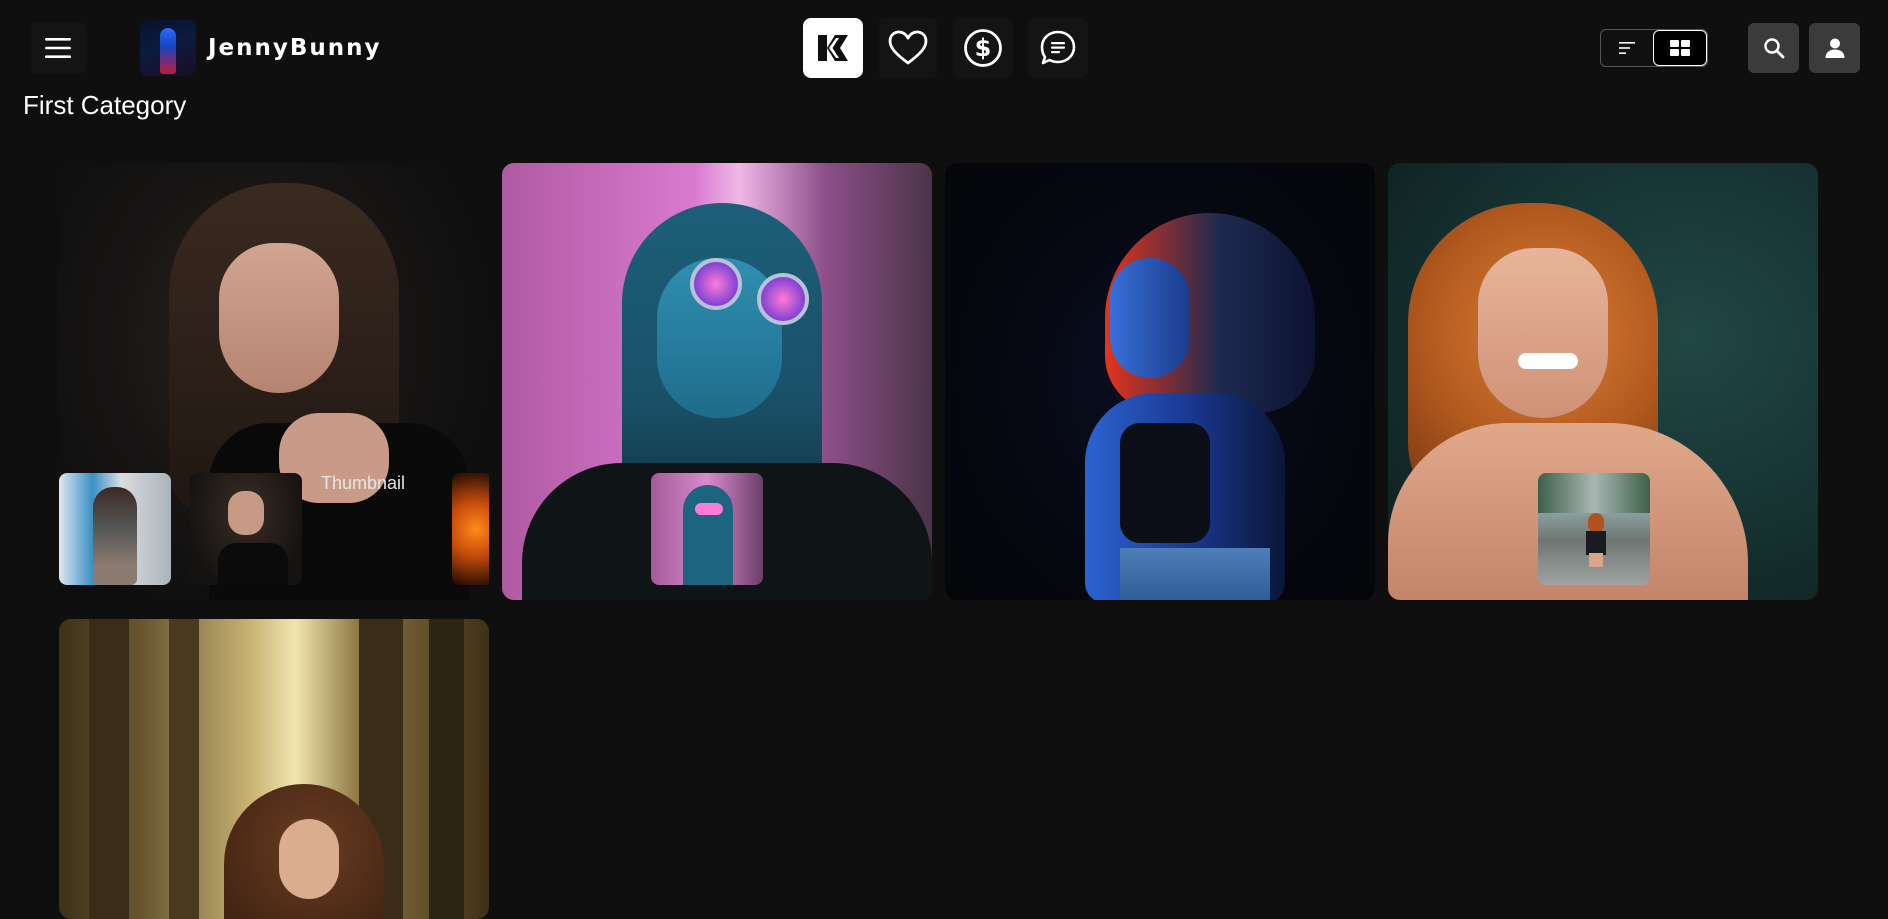  Describe the element at coordinates (363, 483) in the screenshot. I see `broken-thumbnail: Thumbnail` at that location.